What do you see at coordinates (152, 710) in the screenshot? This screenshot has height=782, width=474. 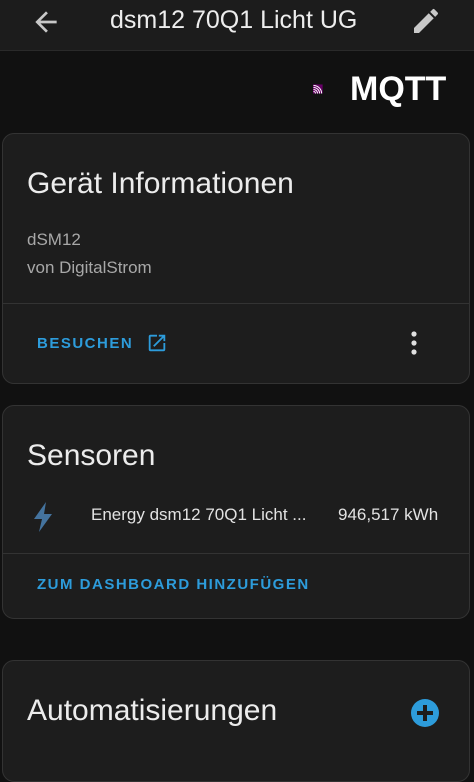 I see `automations-title: Automatisierungen` at bounding box center [152, 710].